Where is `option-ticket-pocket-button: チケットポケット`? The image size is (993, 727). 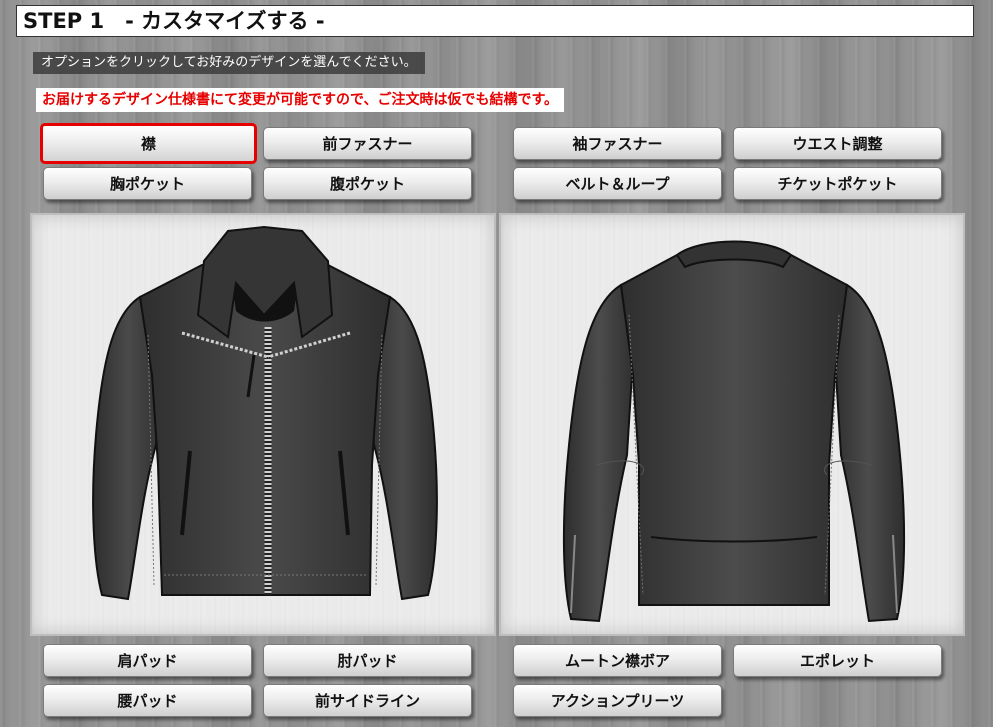 option-ticket-pocket-button: チケットポケット is located at coordinates (837, 183).